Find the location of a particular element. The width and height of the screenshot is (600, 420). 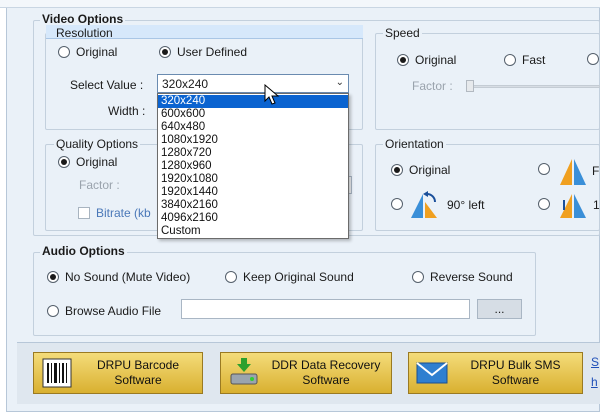

speed-group is located at coordinates (487, 81).